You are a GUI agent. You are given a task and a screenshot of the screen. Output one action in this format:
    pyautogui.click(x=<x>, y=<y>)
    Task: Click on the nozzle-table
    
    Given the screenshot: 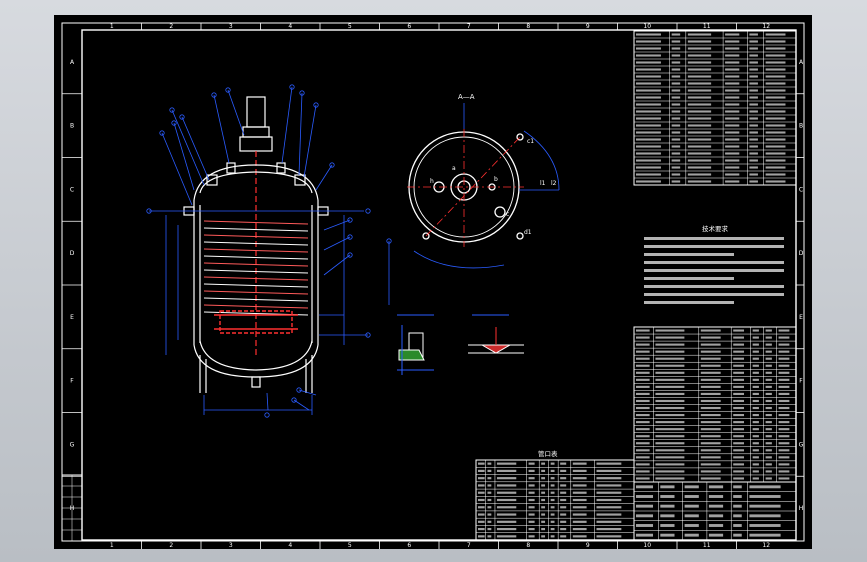 What is the action you would take?
    pyautogui.click(x=555, y=500)
    